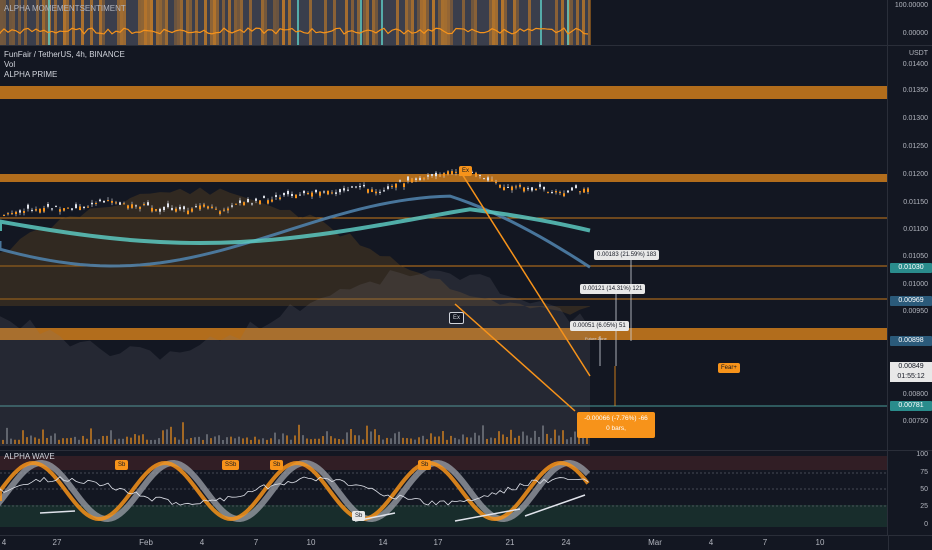 This screenshot has height=550, width=932. Describe the element at coordinates (627, 255) in the screenshot. I see `measure-label-21: 0.00183 (21.59%) 183` at that location.